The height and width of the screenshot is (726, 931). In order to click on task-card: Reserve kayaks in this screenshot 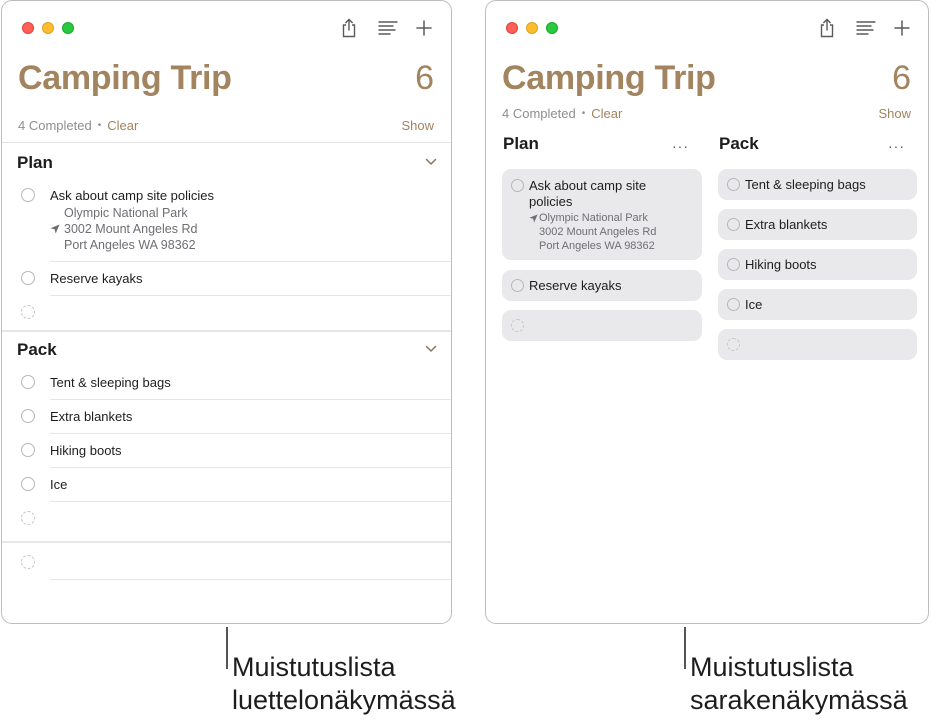, I will do `click(602, 285)`.